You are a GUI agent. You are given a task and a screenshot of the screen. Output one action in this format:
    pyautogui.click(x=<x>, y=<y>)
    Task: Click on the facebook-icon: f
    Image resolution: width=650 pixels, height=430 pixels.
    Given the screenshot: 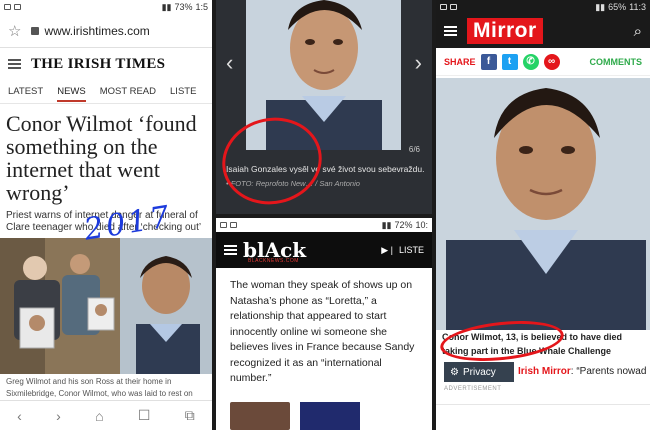 What is the action you would take?
    pyautogui.click(x=488, y=61)
    